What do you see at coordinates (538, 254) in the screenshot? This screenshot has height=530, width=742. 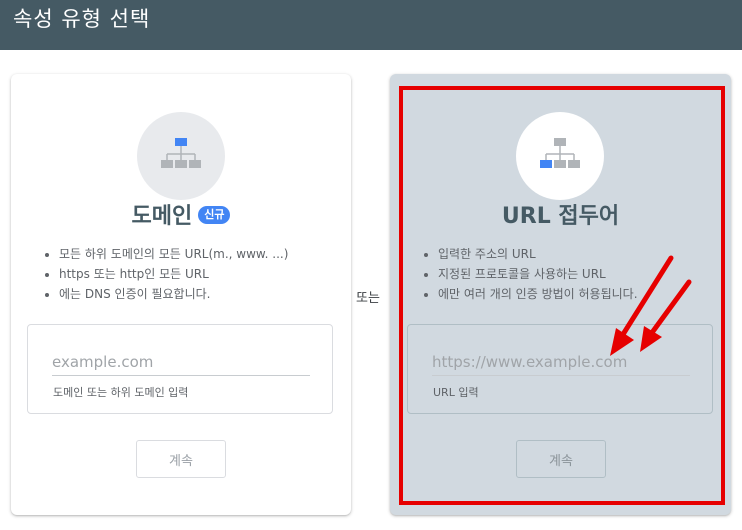 I see `list-item: 입력한 주소의 URL` at bounding box center [538, 254].